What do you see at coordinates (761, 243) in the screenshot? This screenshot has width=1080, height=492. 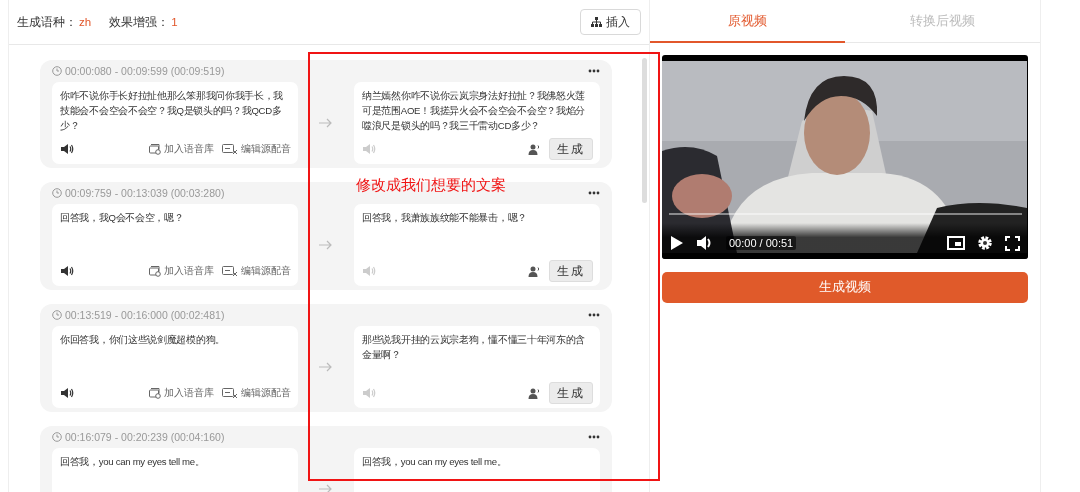 I see `video-time: 00:00 / 00:51` at bounding box center [761, 243].